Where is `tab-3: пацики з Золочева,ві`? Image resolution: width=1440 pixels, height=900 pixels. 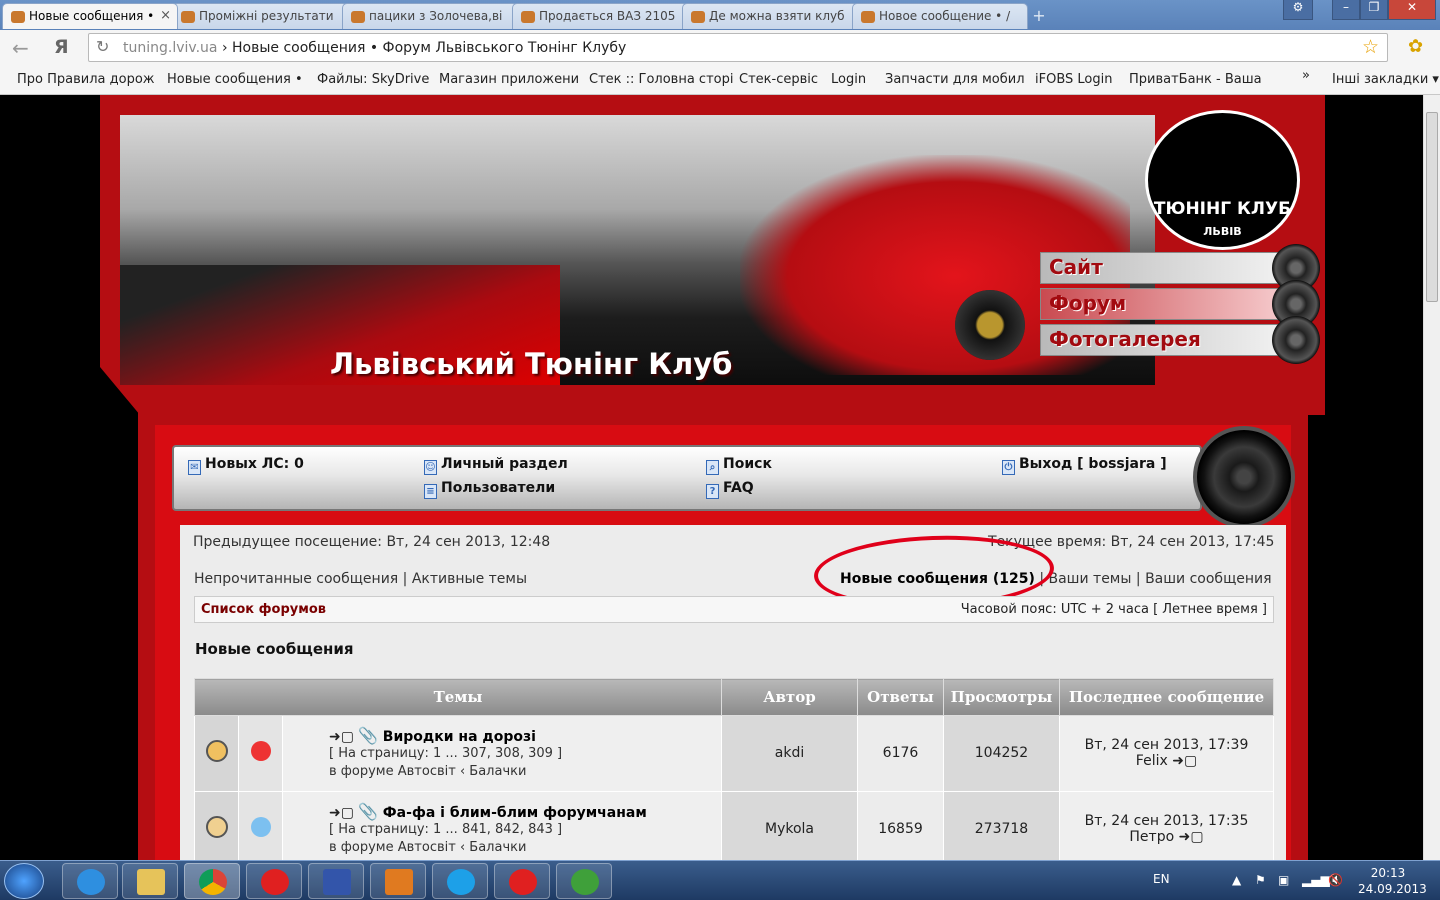 tab-3: пацики з Золочева,ві is located at coordinates (430, 16).